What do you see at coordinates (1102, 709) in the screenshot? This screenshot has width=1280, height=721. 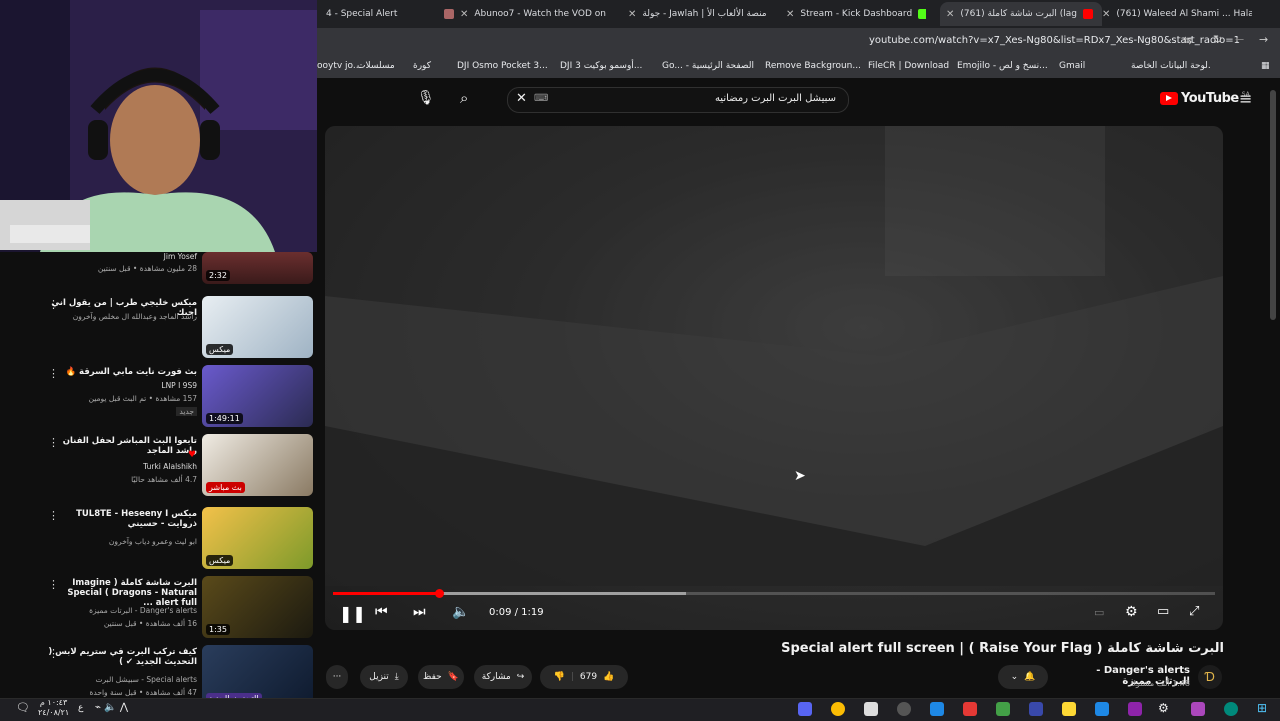 I see `edge-icon` at bounding box center [1102, 709].